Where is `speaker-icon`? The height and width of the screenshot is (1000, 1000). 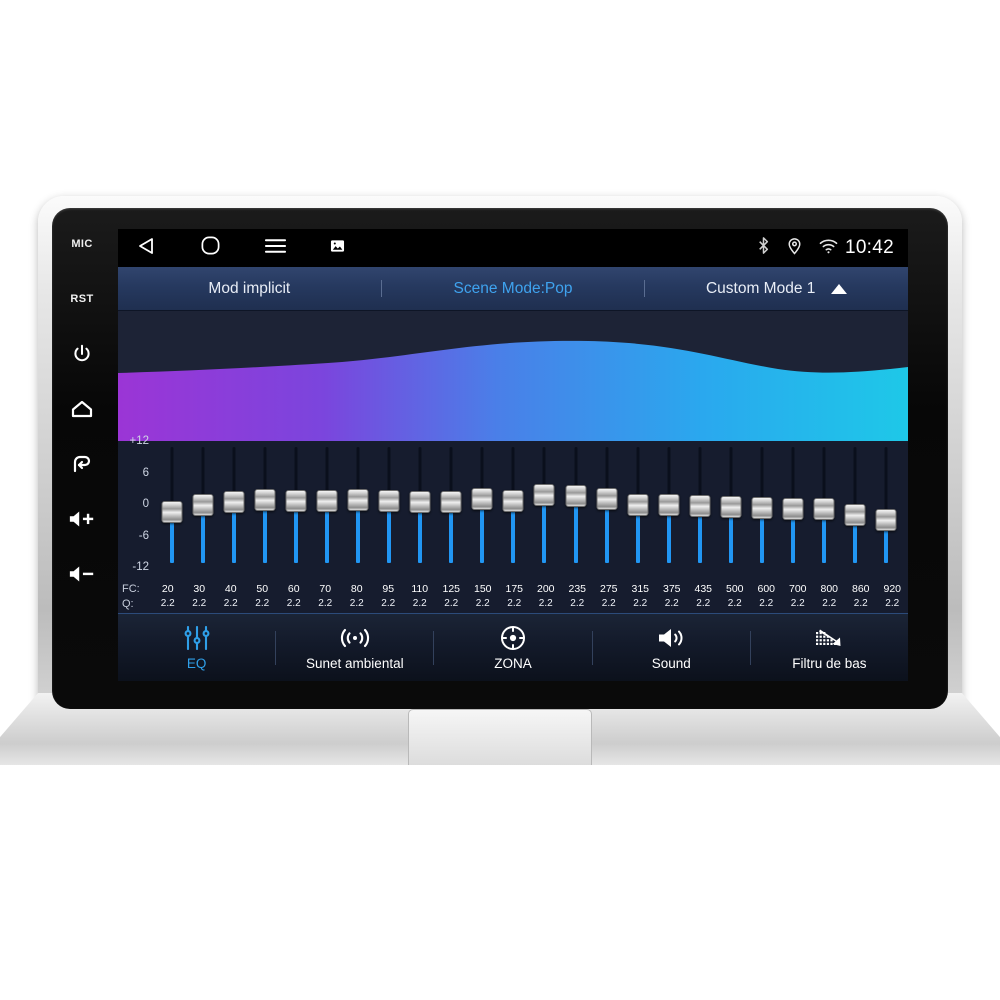 speaker-icon is located at coordinates (671, 638).